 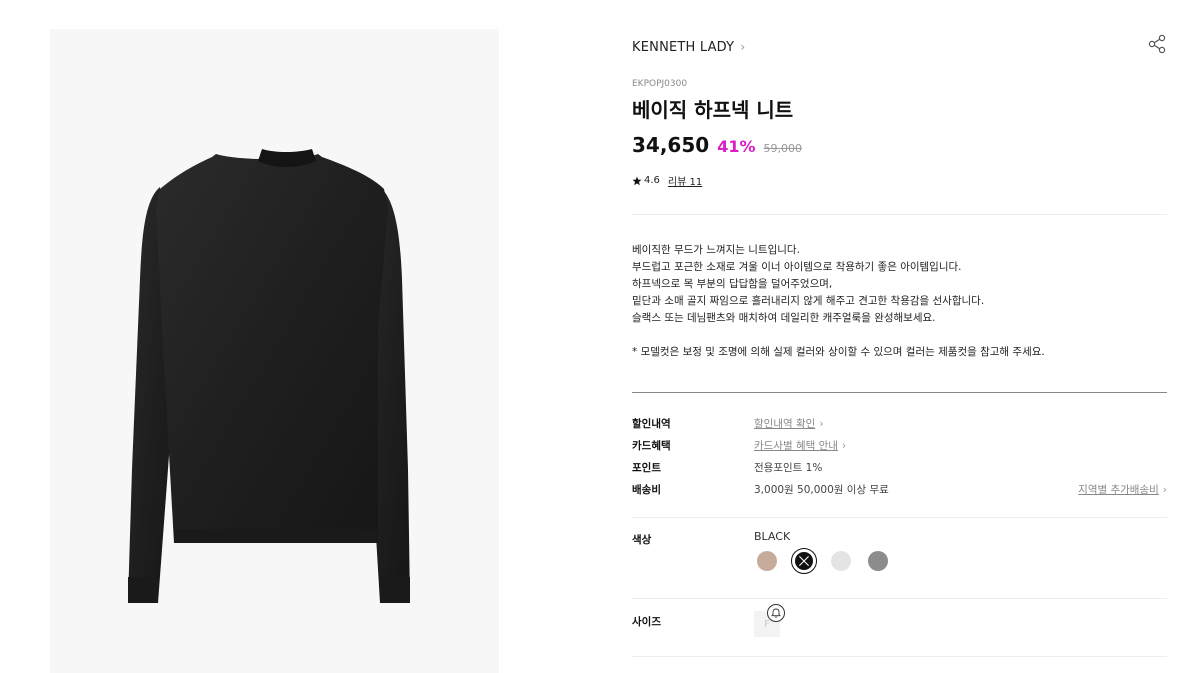 I want to click on brand-name: KENNETH LADY, so click(x=683, y=47).